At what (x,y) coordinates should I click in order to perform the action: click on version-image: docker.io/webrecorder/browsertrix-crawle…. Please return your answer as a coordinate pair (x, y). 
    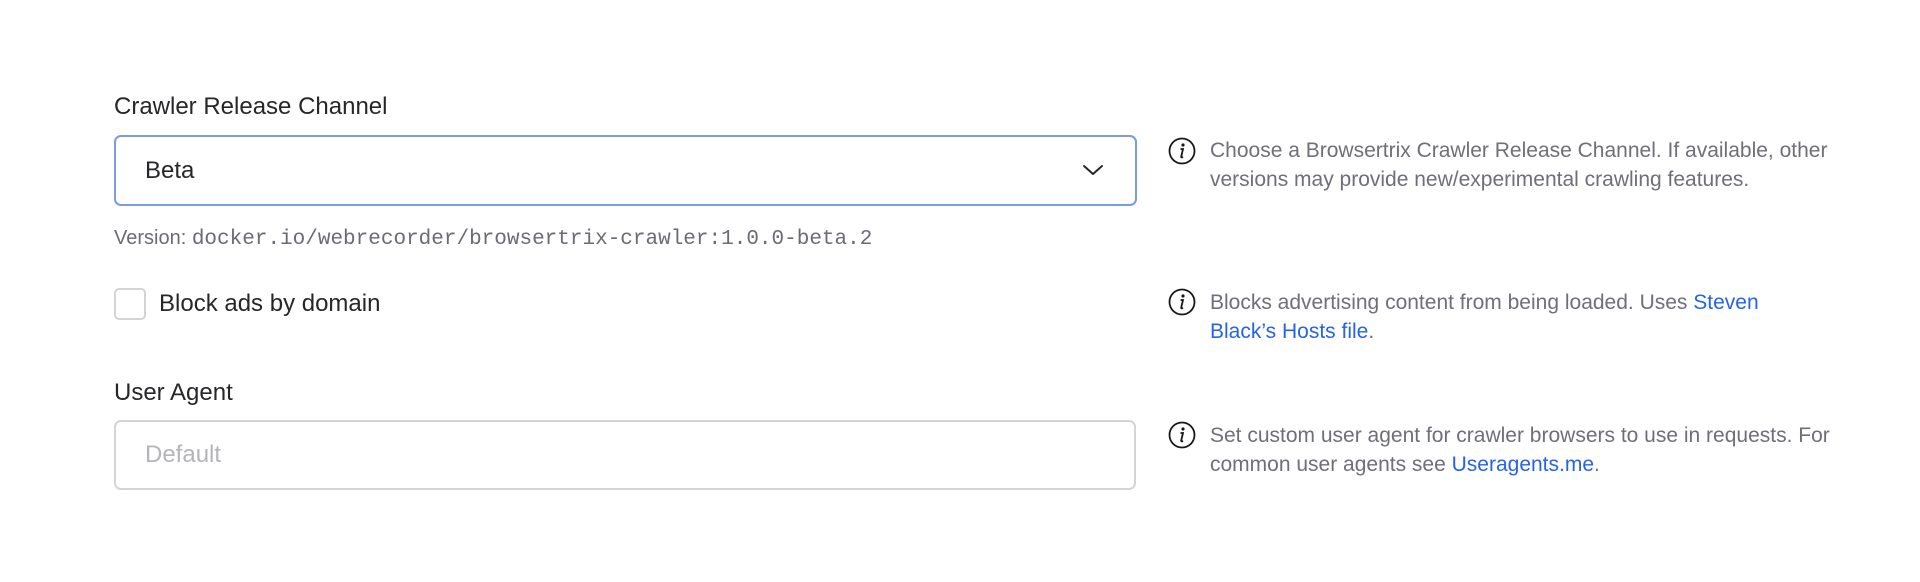
    Looking at the image, I should click on (532, 239).